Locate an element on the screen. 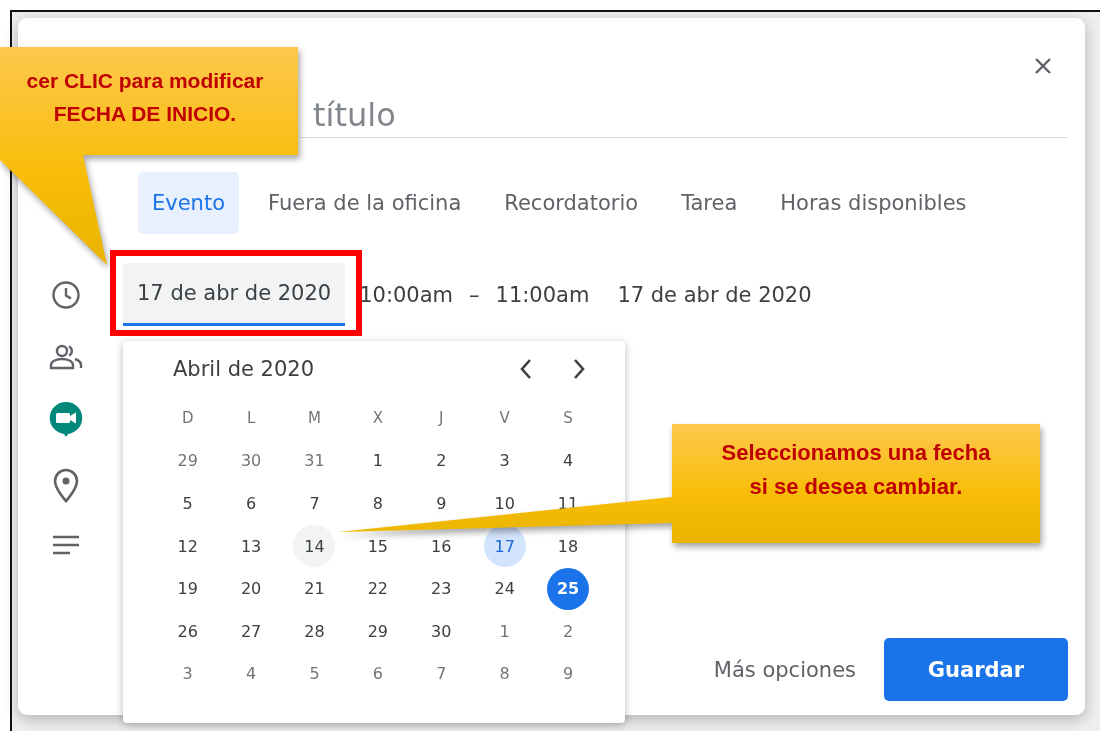  chevron-left-icon is located at coordinates (526, 369).